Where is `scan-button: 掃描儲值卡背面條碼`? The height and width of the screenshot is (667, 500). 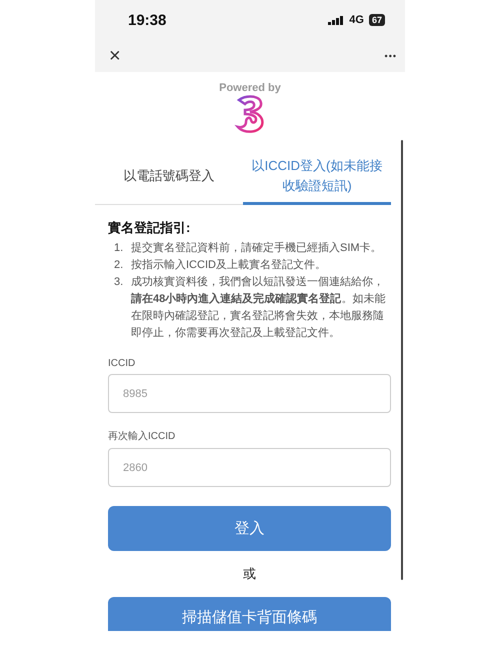
scan-button: 掃描儲值卡背面條碼 is located at coordinates (249, 614).